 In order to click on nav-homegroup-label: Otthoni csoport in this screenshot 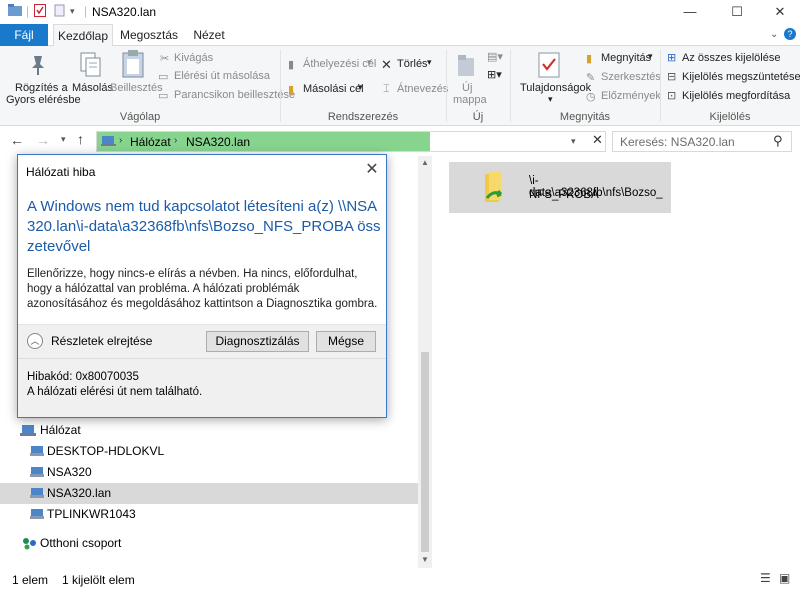, I will do `click(81, 543)`.